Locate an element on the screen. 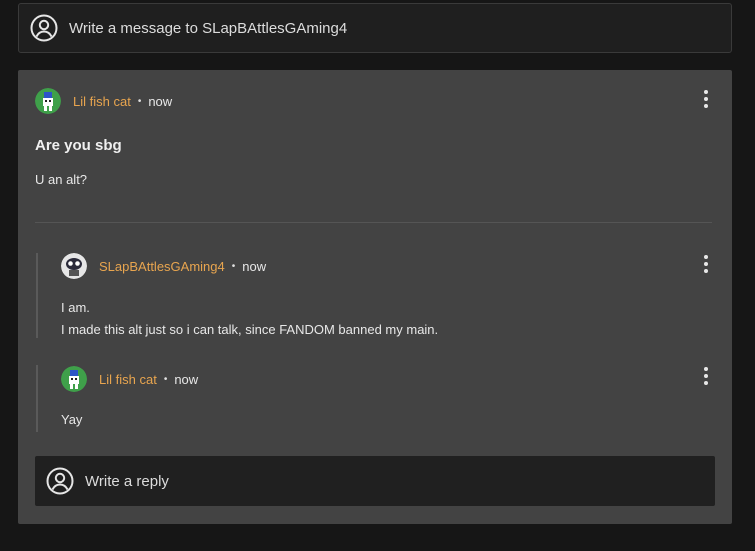 The height and width of the screenshot is (551, 755). reply-author-link: SLapBAttlesGAming4 is located at coordinates (162, 266).